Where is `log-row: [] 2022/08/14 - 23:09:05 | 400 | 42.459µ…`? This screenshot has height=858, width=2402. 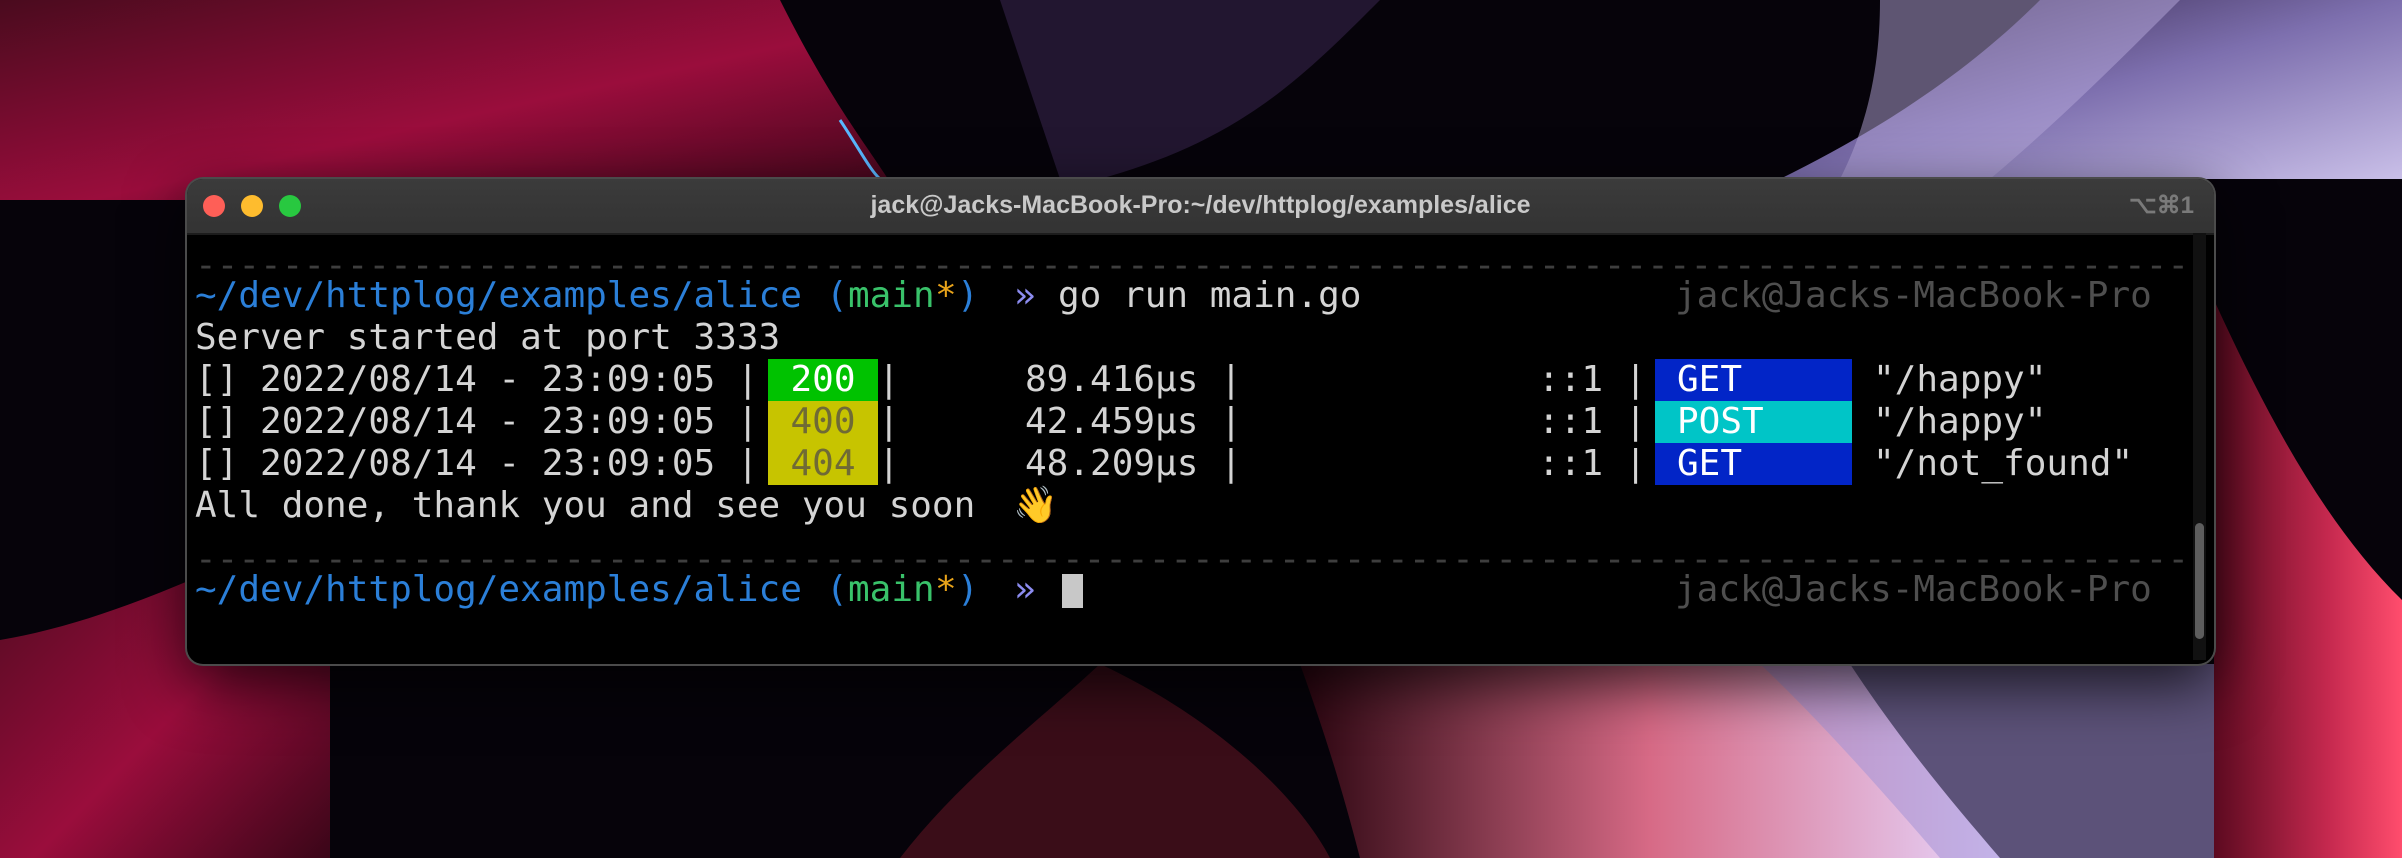 log-row: [] 2022/08/14 - 23:09:05 | 400 | 42.459µ… is located at coordinates (1190, 422).